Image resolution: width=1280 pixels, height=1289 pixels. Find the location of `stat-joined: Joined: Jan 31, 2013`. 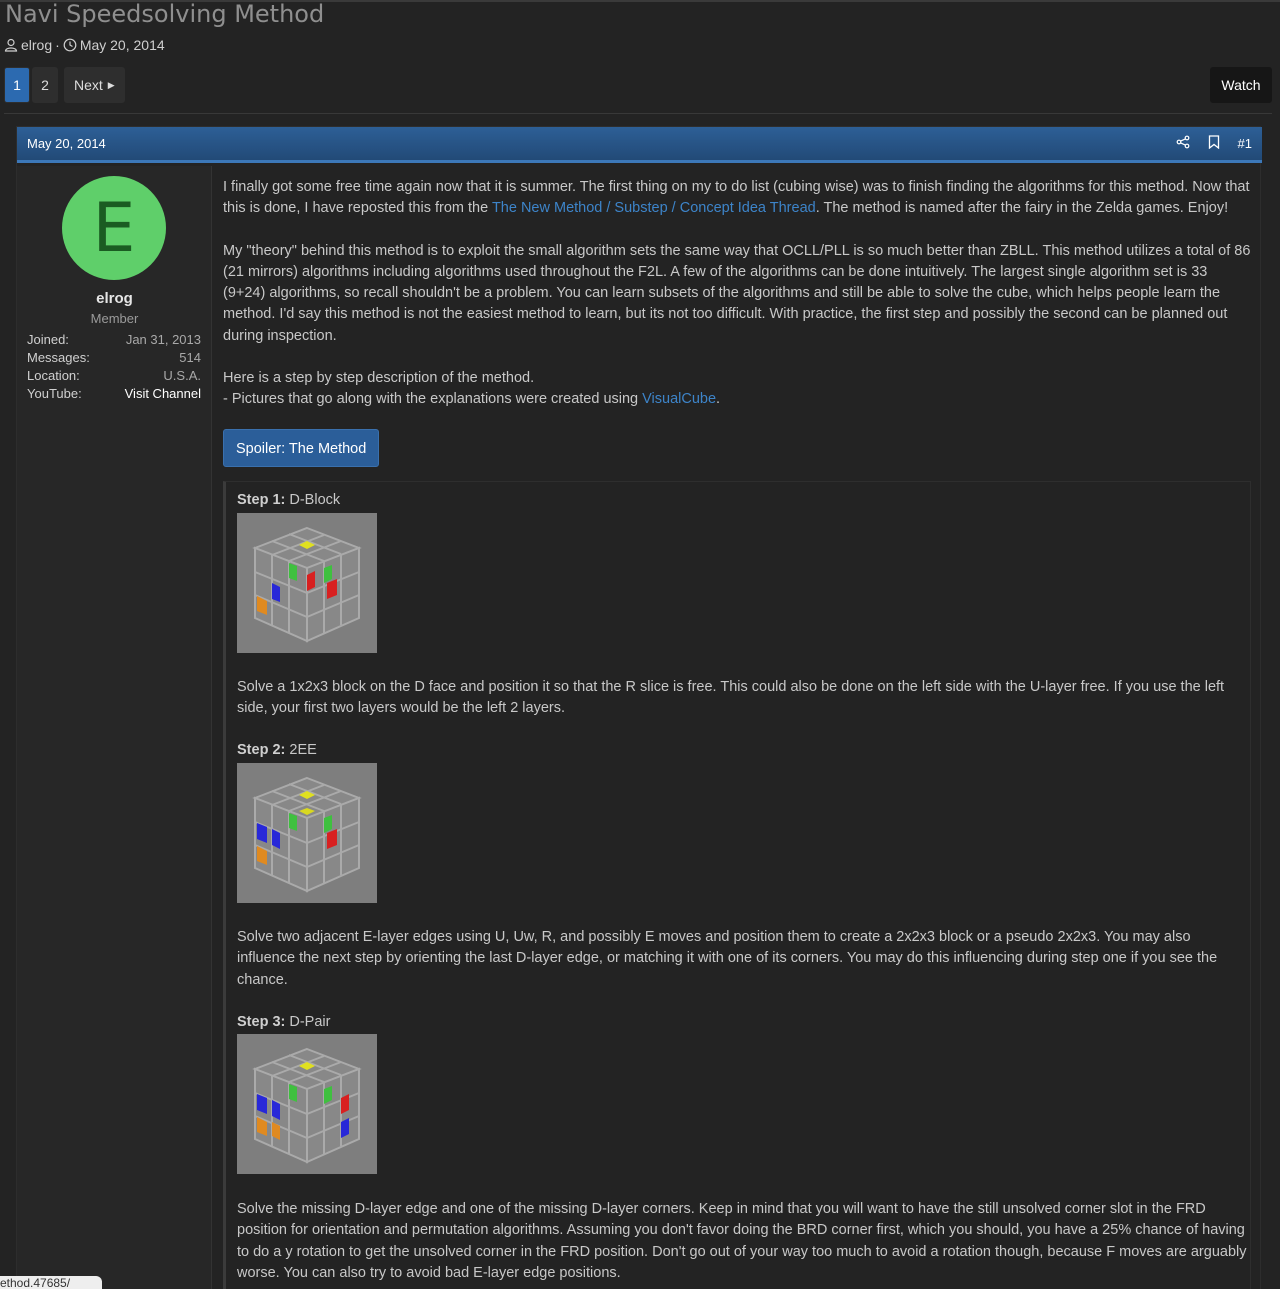

stat-joined: Joined: Jan 31, 2013 is located at coordinates (114, 339).